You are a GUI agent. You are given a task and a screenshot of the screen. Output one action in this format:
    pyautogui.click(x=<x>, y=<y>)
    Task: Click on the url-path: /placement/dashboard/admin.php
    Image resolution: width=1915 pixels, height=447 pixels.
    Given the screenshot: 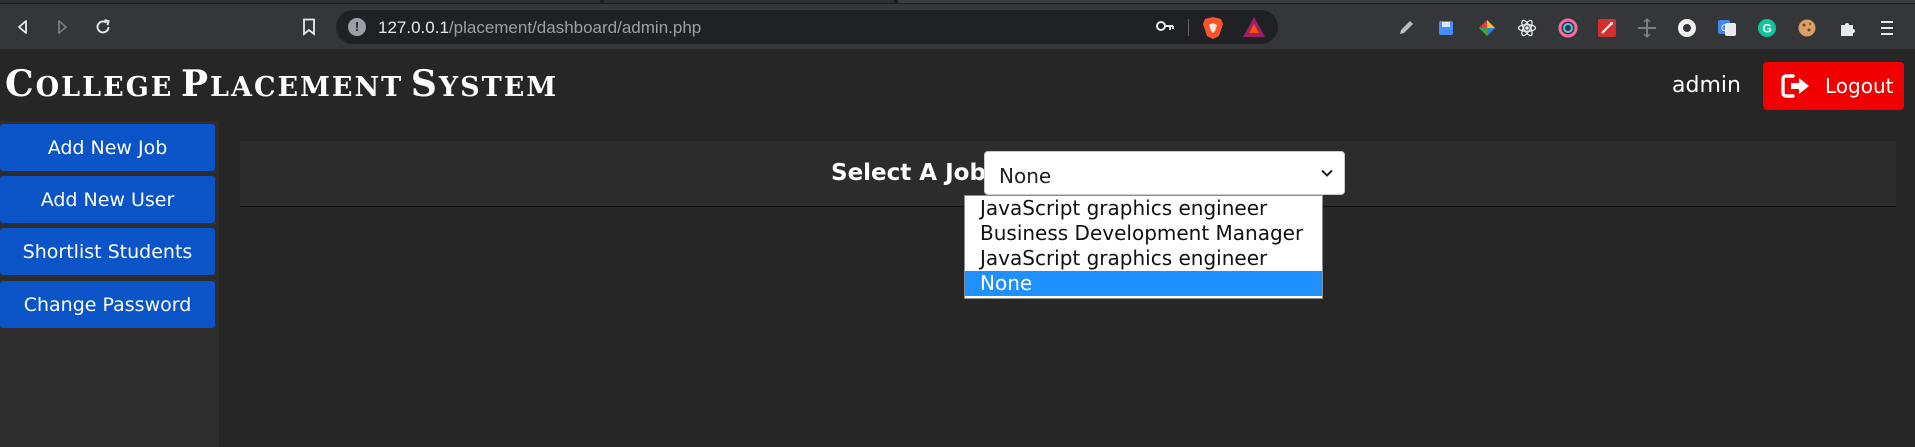 What is the action you would take?
    pyautogui.click(x=575, y=27)
    